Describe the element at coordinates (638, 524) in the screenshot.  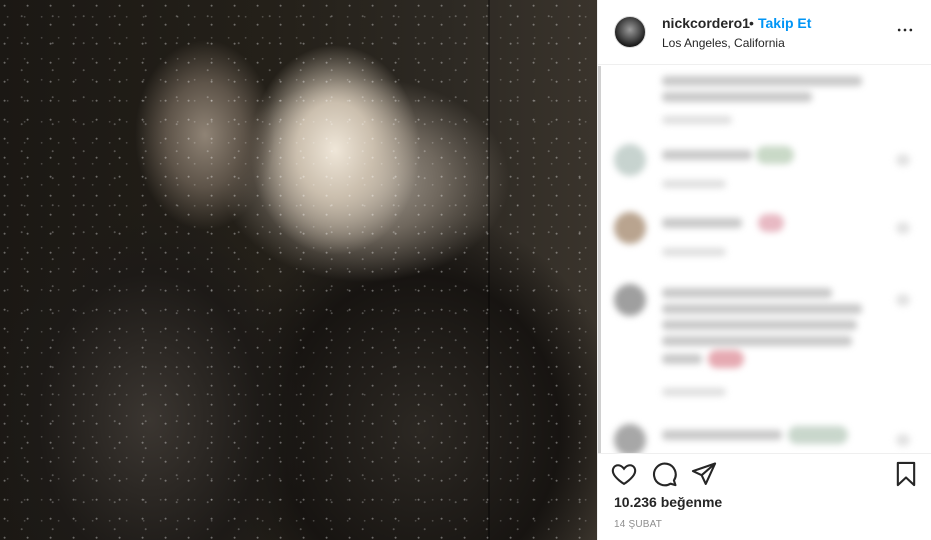
I see `post-date: 14 ŞUBAT` at that location.